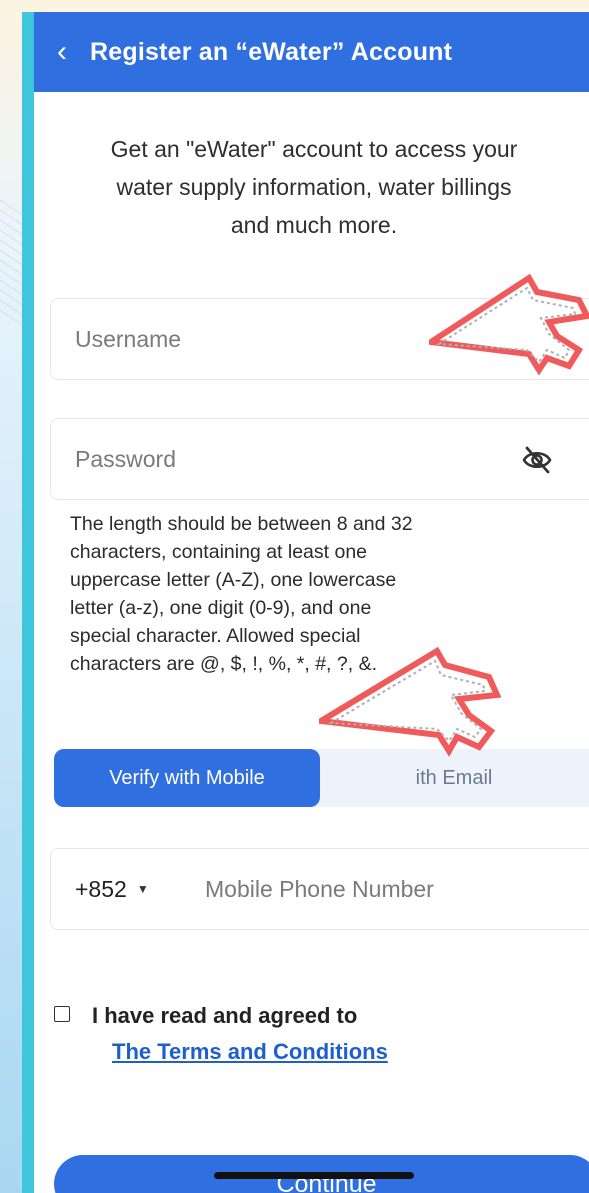 This screenshot has height=1193, width=589. I want to click on password-input, so click(273, 459).